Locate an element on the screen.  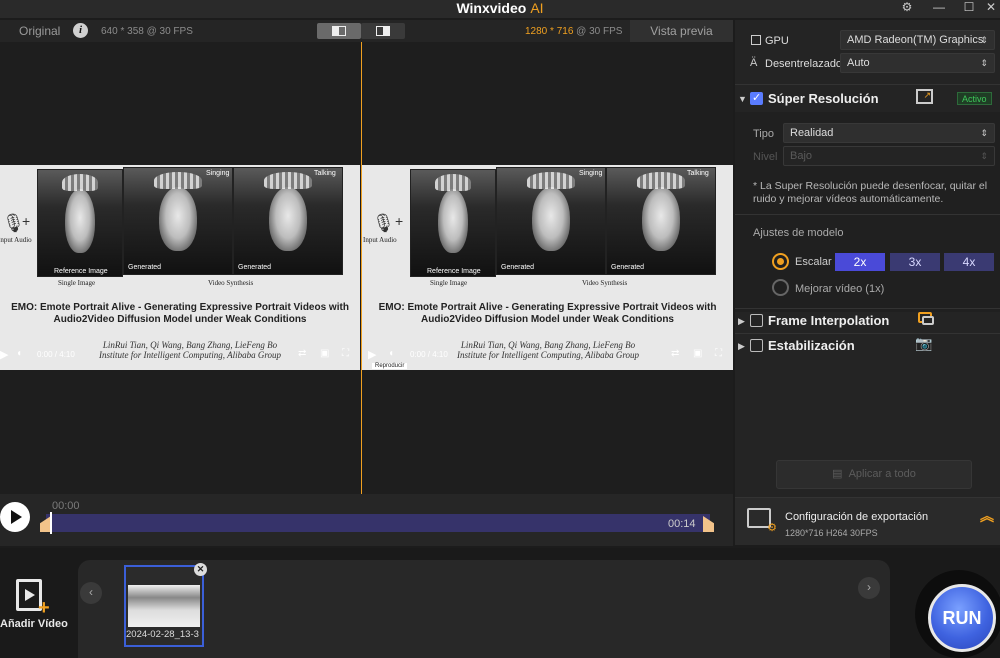
super-resolution-title: Súper Resolución is located at coordinates (823, 98).